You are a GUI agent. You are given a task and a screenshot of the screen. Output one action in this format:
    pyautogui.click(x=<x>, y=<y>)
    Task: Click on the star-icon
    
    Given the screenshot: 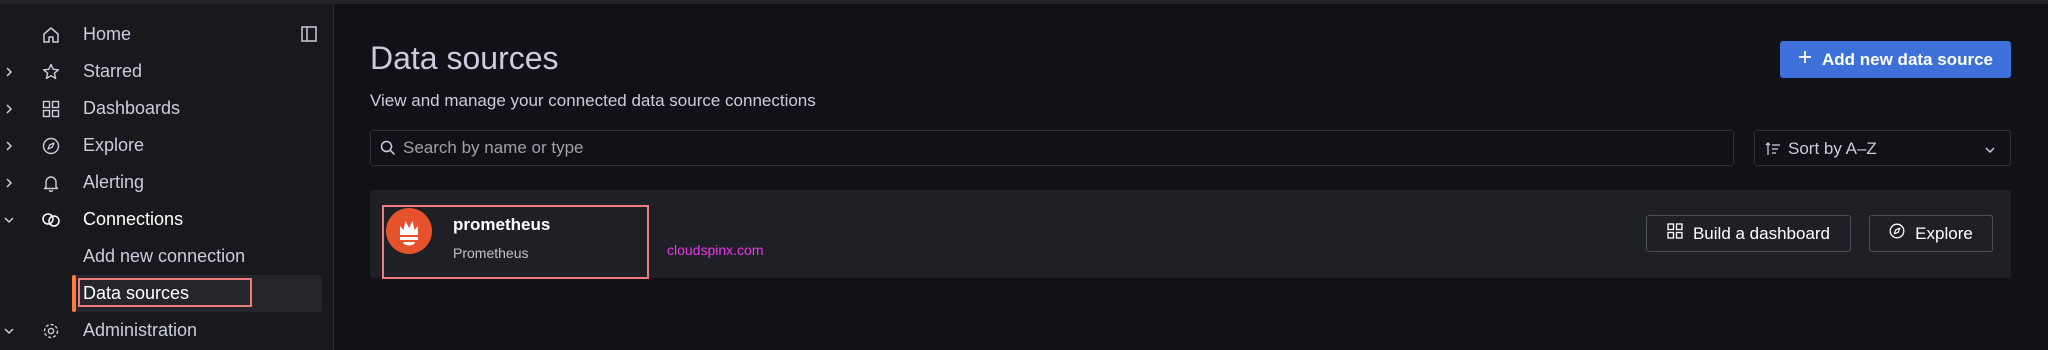 What is the action you would take?
    pyautogui.click(x=51, y=72)
    